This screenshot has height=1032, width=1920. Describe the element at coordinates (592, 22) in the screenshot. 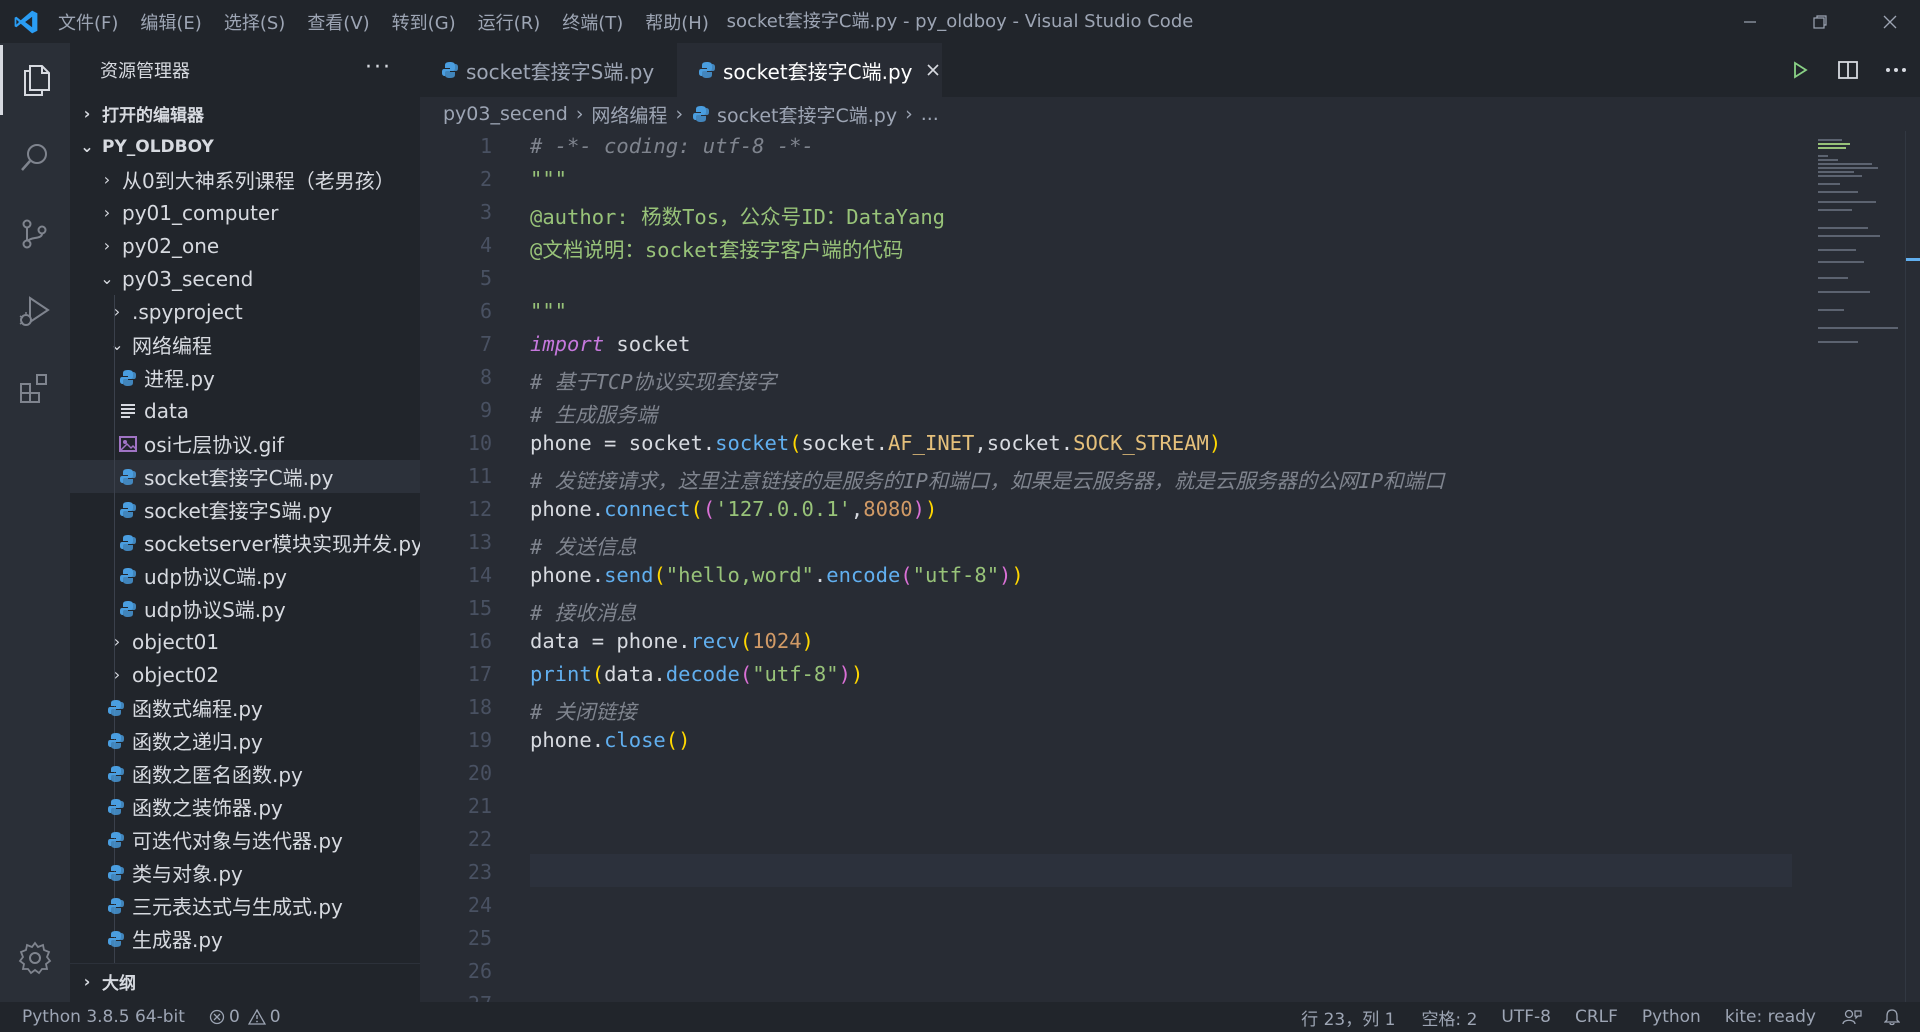

I see `menu-terminal: 终端(T)` at that location.